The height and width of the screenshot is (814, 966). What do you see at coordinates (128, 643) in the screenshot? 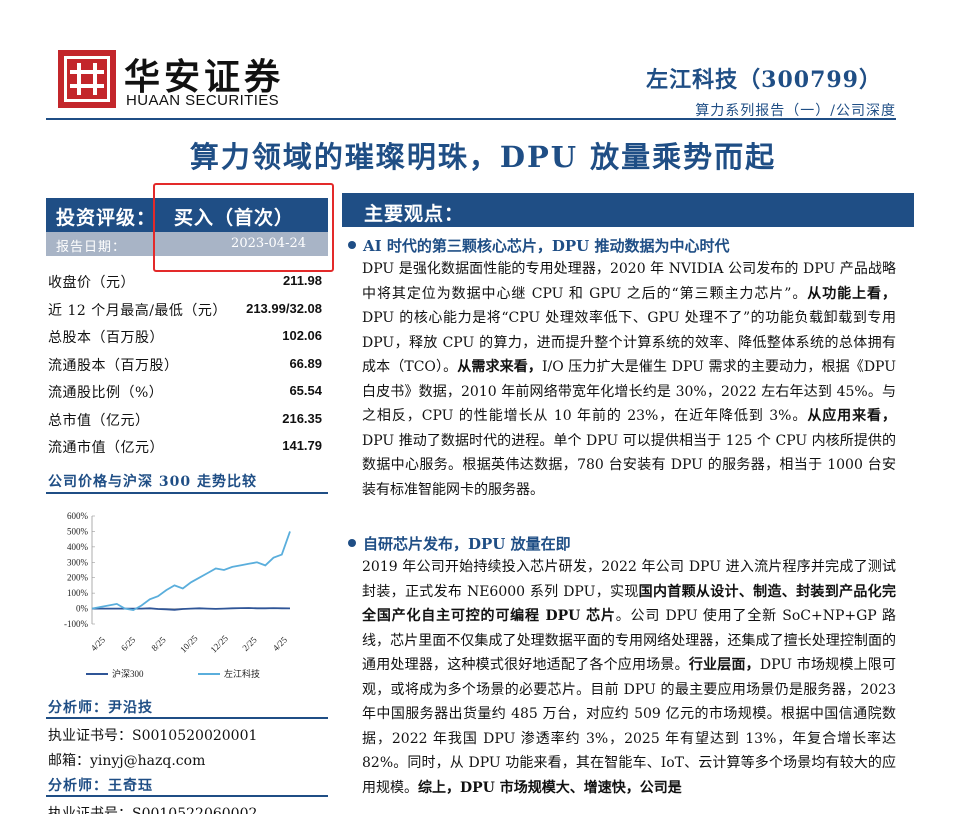
I see `x-tick-label: 6/25` at bounding box center [128, 643].